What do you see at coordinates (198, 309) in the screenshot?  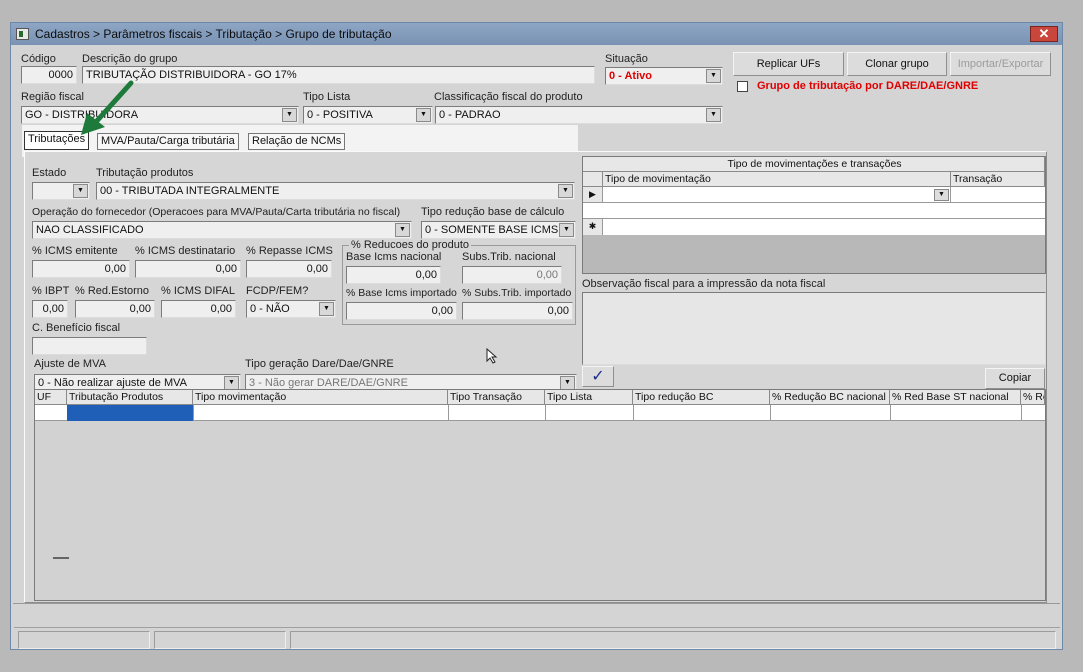 I see `difal-field: 0,00` at bounding box center [198, 309].